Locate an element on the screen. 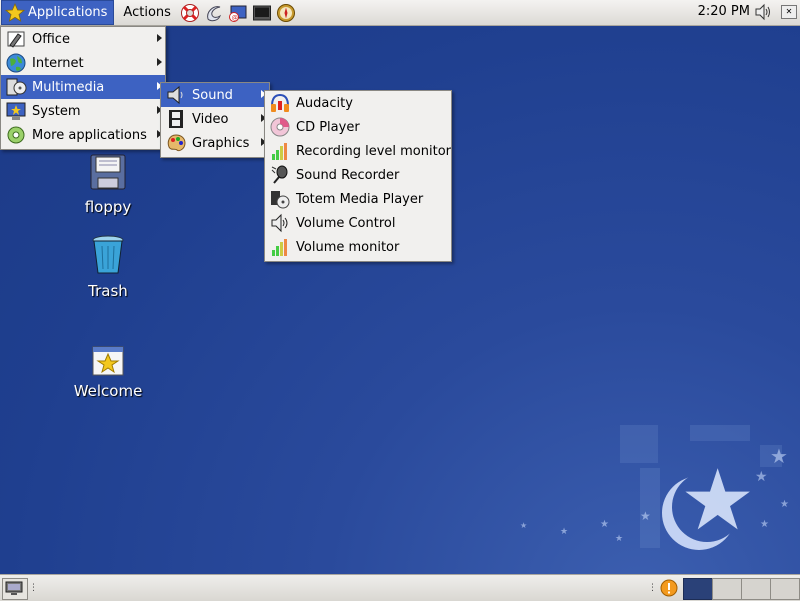  terminal-icon is located at coordinates (261, 12).